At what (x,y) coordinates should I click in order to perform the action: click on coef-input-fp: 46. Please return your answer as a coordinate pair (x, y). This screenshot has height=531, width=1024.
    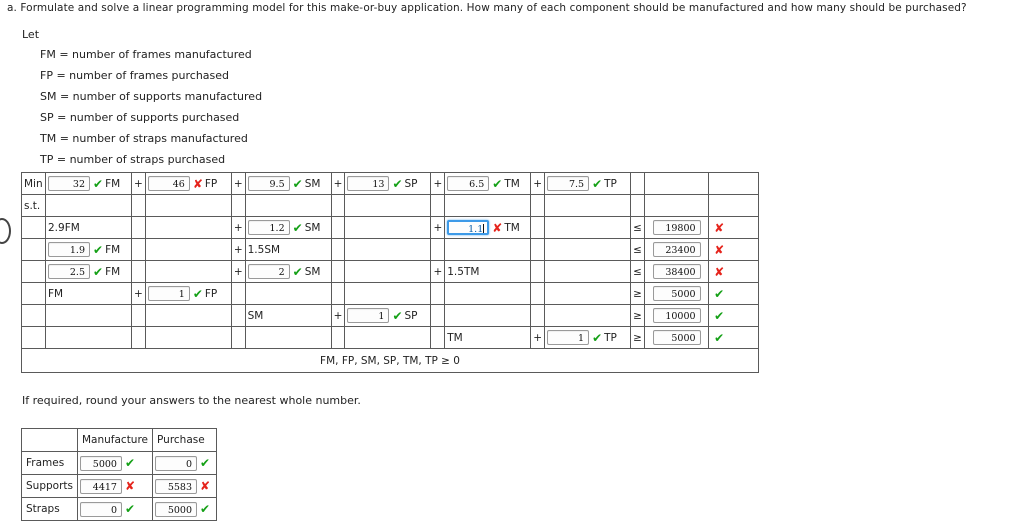
    Looking at the image, I should click on (168, 183).